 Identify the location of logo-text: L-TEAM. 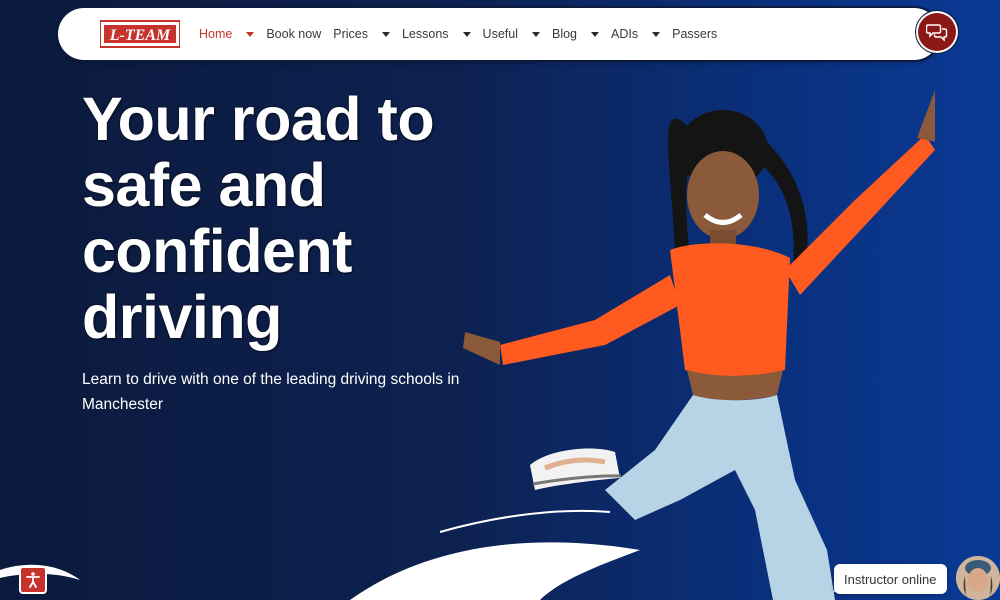
(140, 35).